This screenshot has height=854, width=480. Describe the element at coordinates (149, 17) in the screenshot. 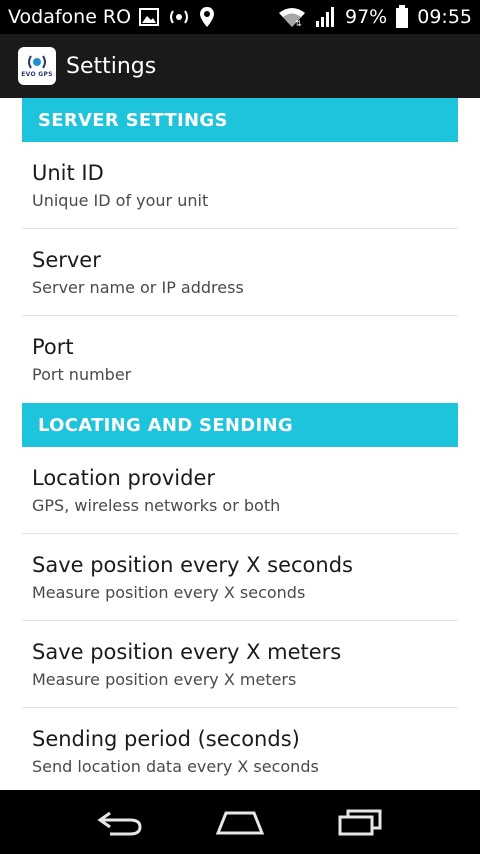

I see `image-icon` at that location.